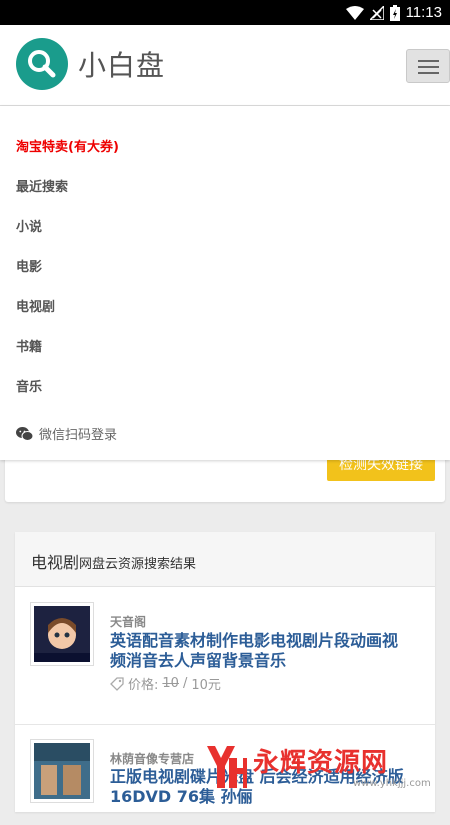 This screenshot has height=825, width=450. What do you see at coordinates (225, 559) in the screenshot?
I see `results-header: 电视剧网盘云资源搜索结果` at bounding box center [225, 559].